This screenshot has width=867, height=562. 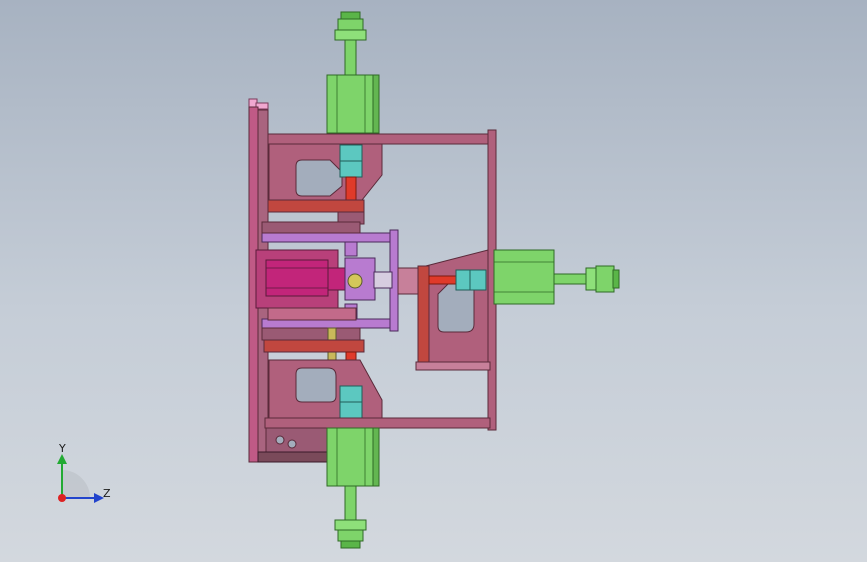 I want to click on right-connector, so click(x=471, y=280).